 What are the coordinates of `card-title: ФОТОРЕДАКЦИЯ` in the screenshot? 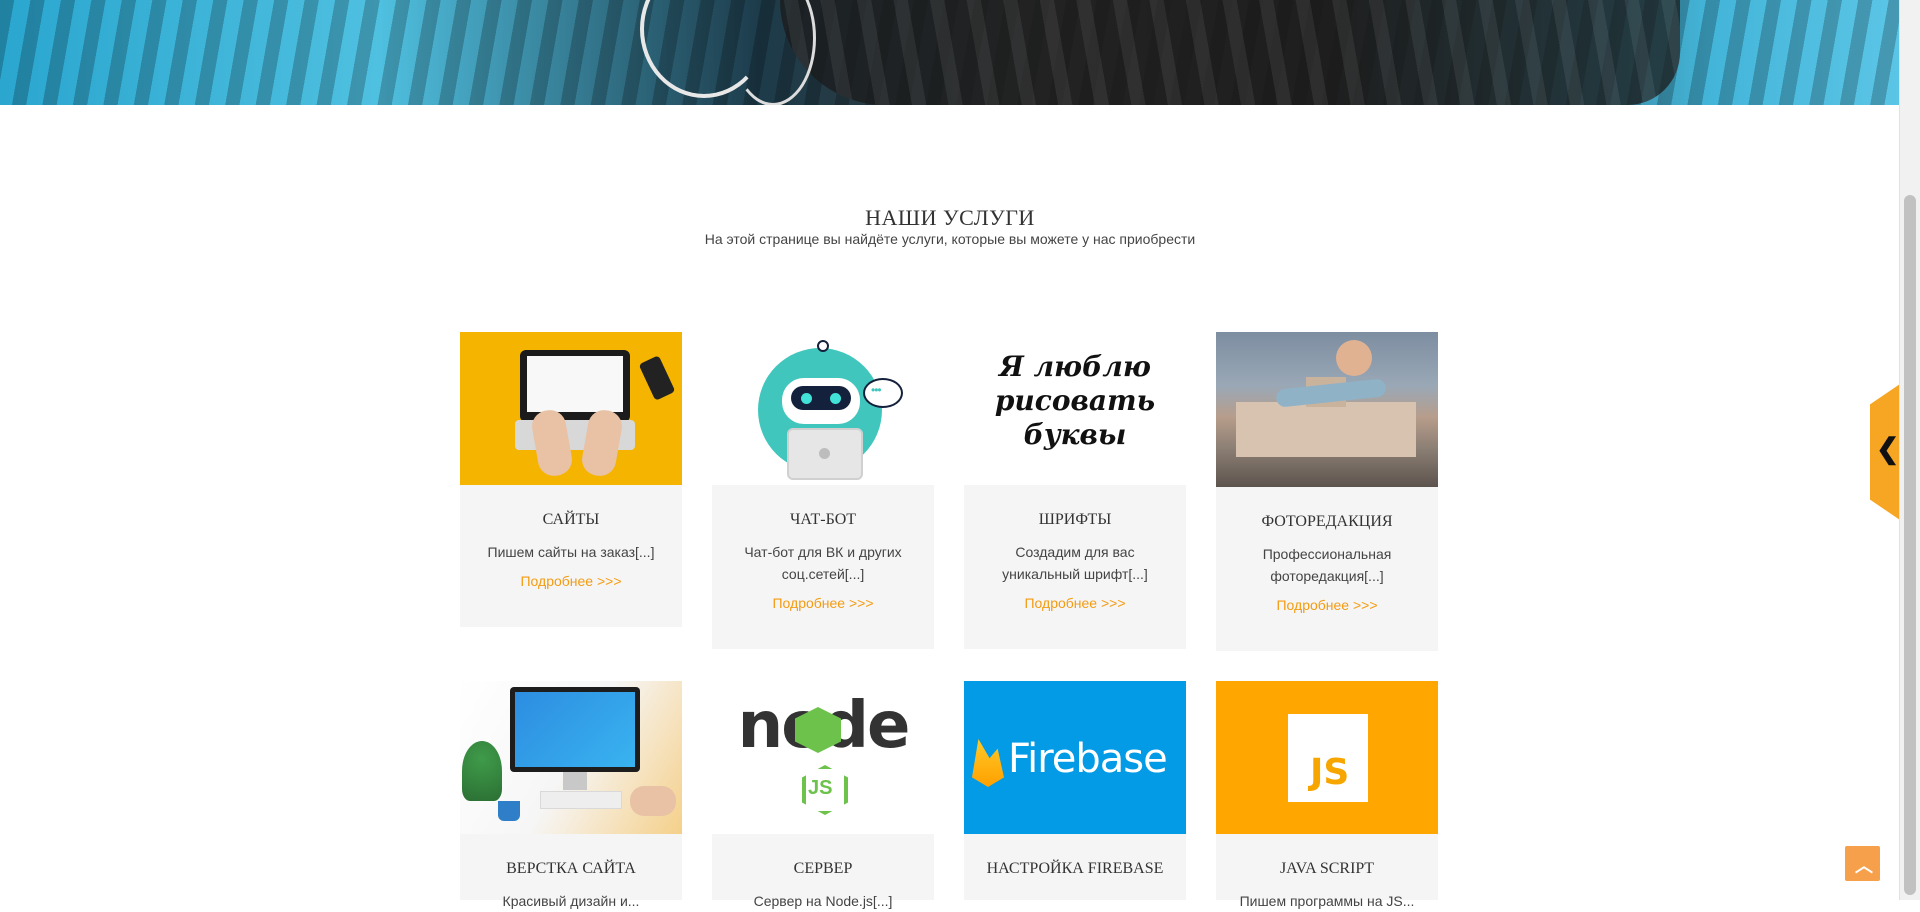 It's located at (1327, 521).